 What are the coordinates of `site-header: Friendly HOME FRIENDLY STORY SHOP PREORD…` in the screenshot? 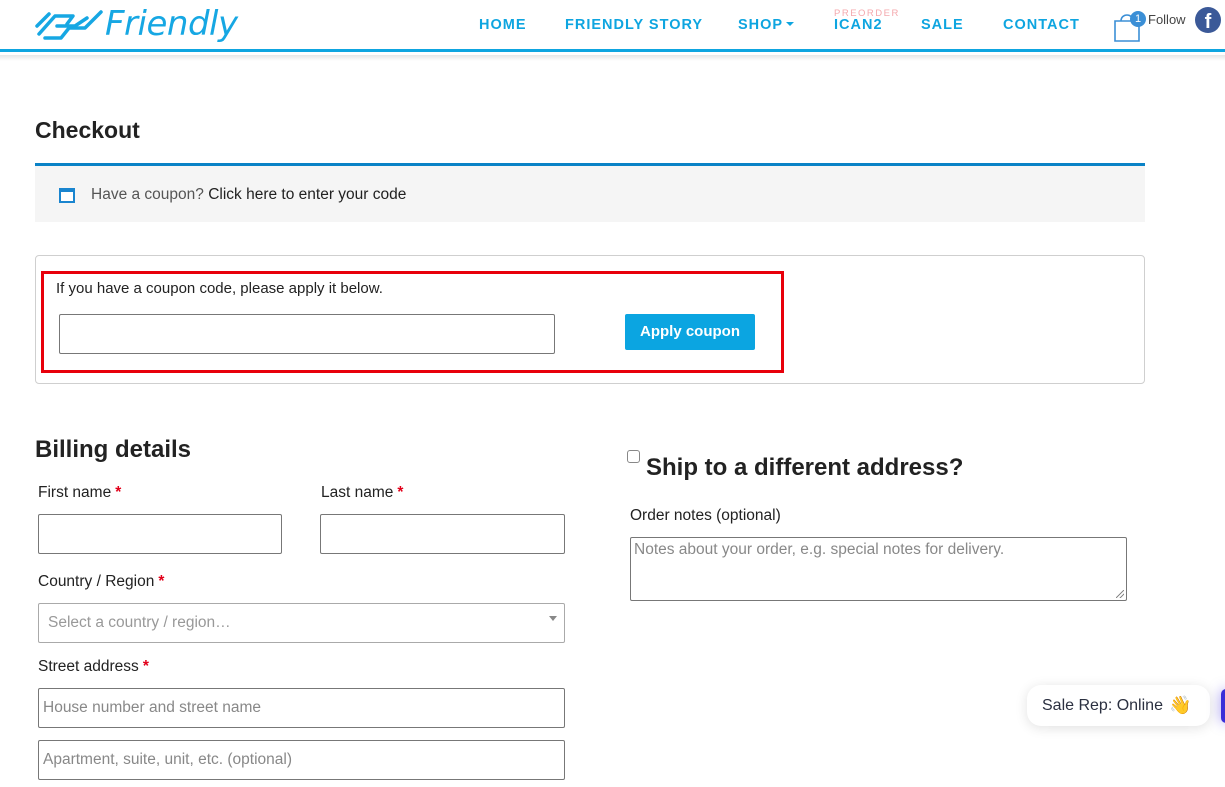 It's located at (612, 26).